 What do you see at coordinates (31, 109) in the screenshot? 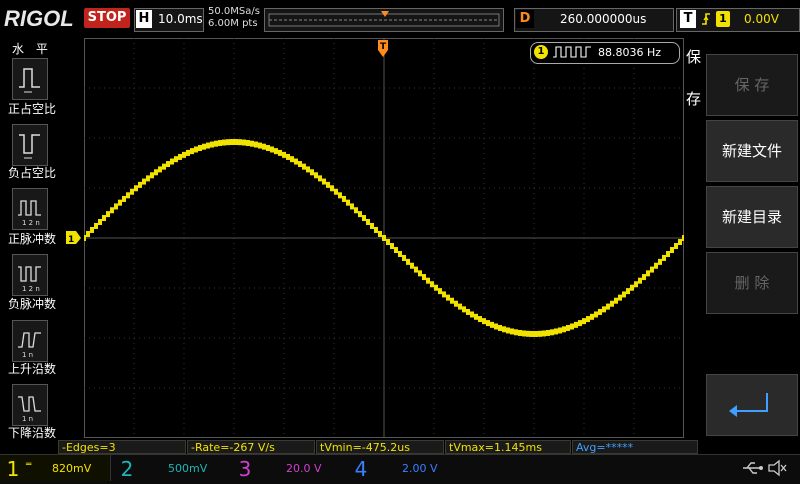
I see `pos-duty-label: 正占空比` at bounding box center [31, 109].